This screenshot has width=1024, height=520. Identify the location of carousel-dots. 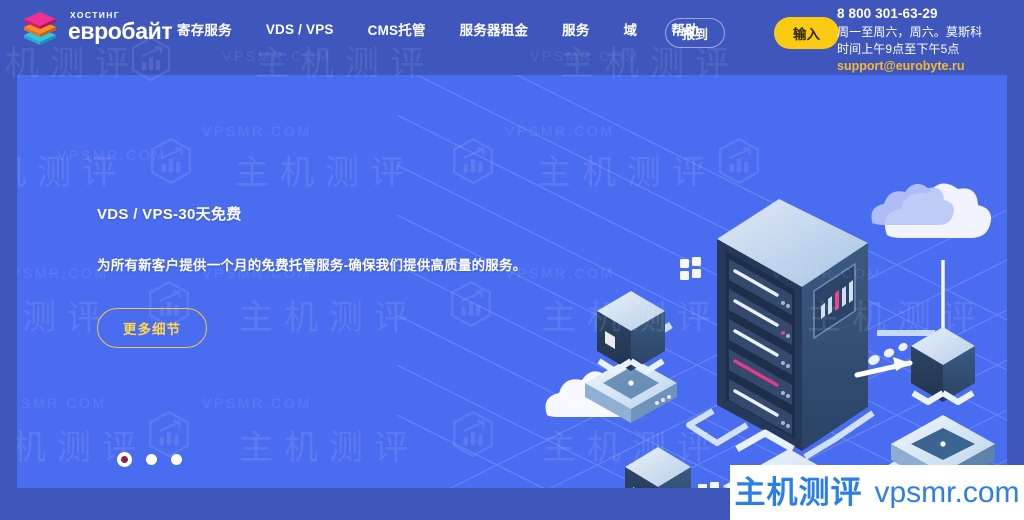
(149, 459).